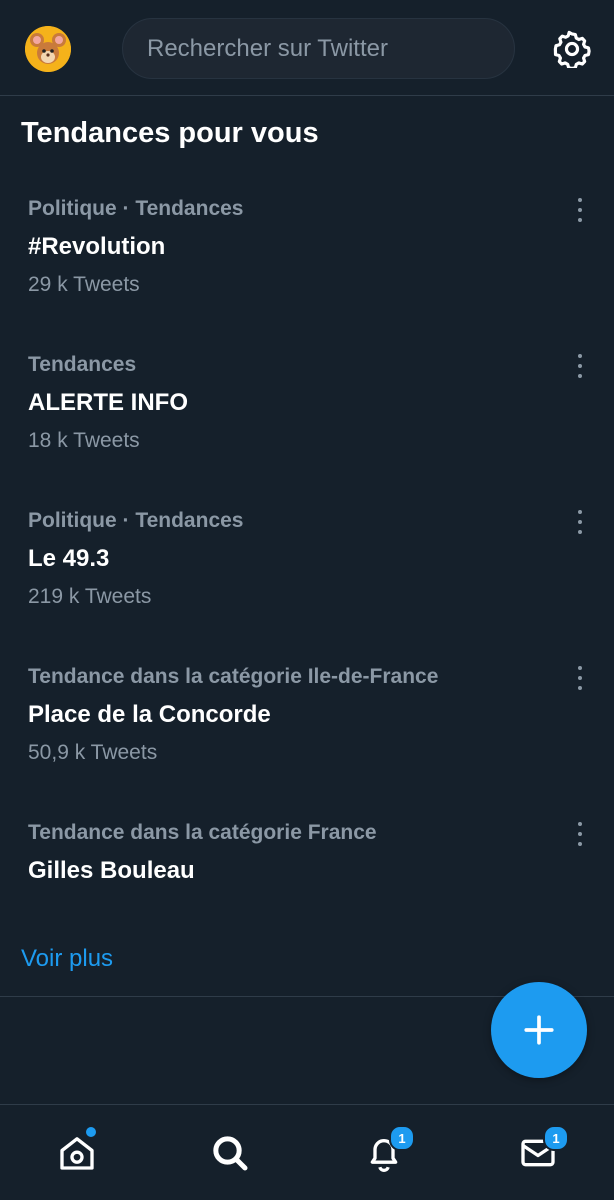 Image resolution: width=614 pixels, height=1200 pixels. Describe the element at coordinates (572, 49) in the screenshot. I see `gear-icon` at that location.